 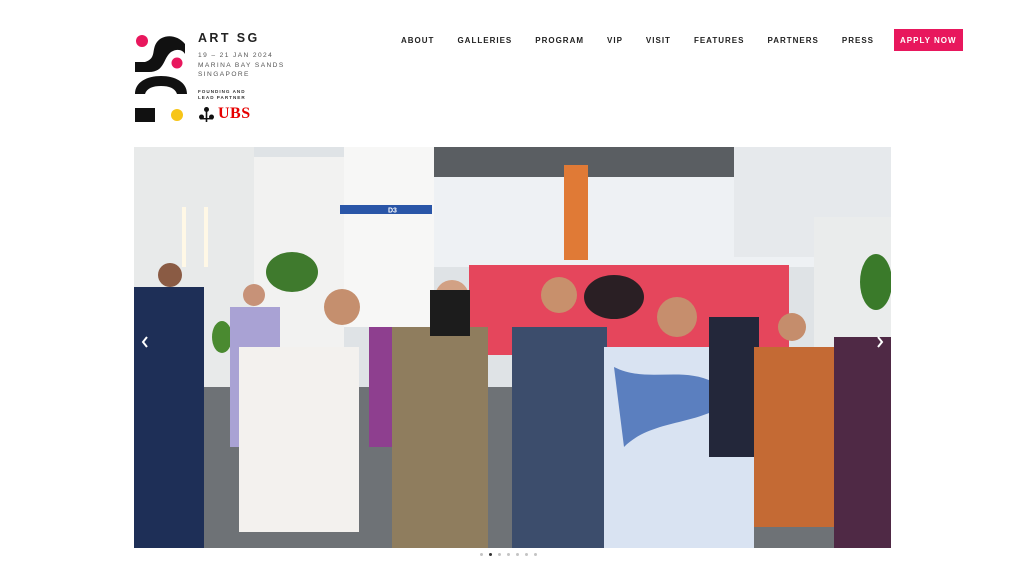 I want to click on ubs-wordmark: UBS, so click(x=234, y=114).